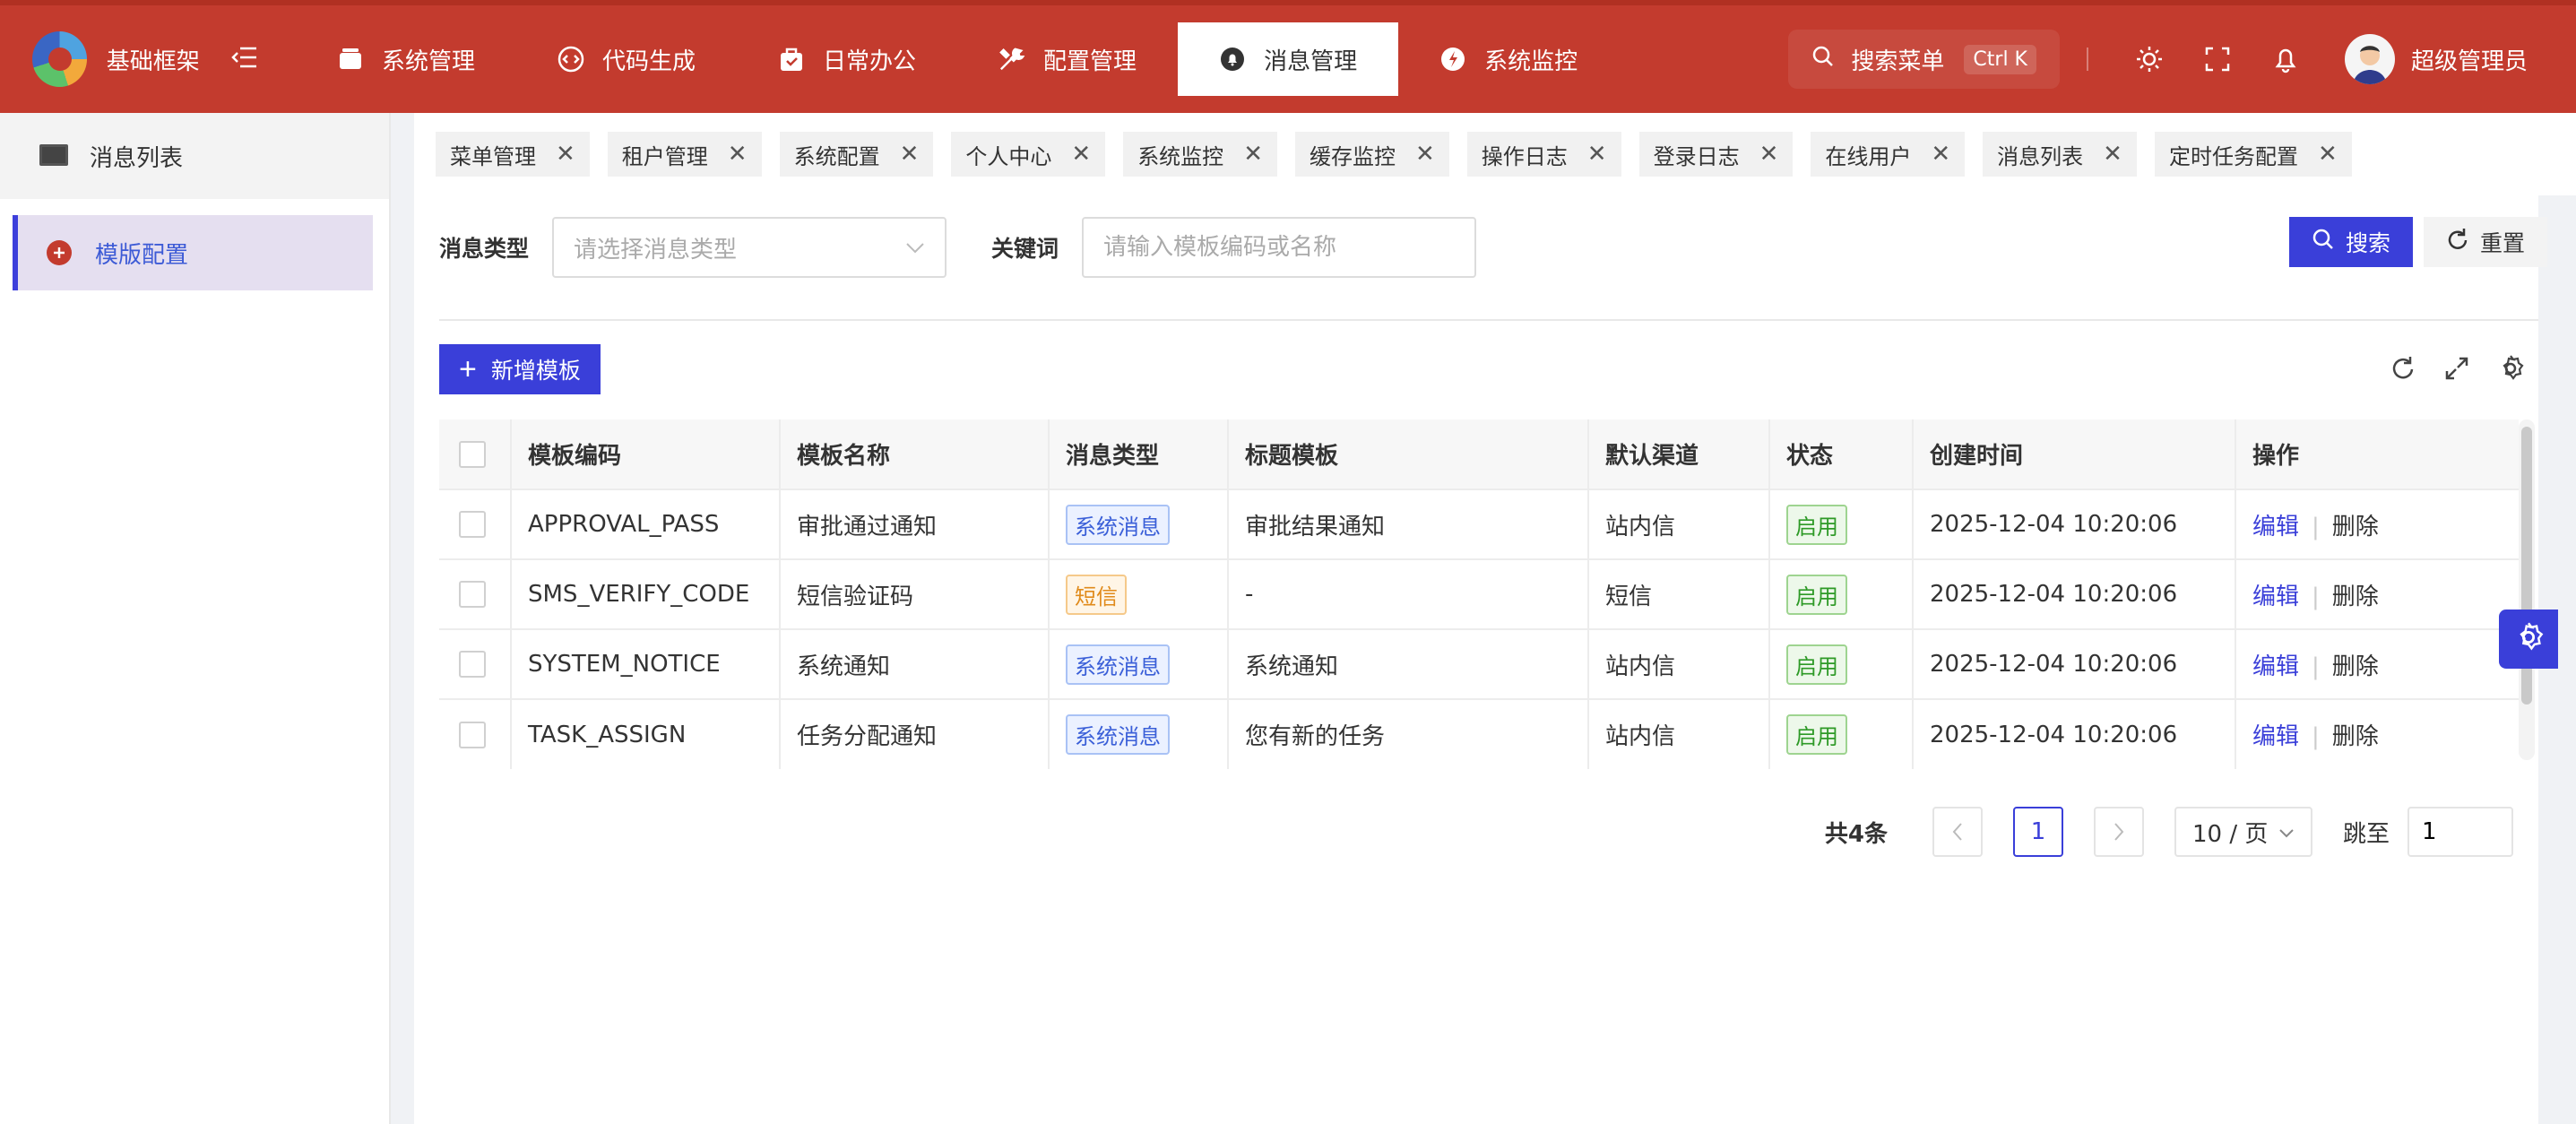 This screenshot has width=2576, height=1124. Describe the element at coordinates (2286, 59) in the screenshot. I see `notification-bell-icon` at that location.